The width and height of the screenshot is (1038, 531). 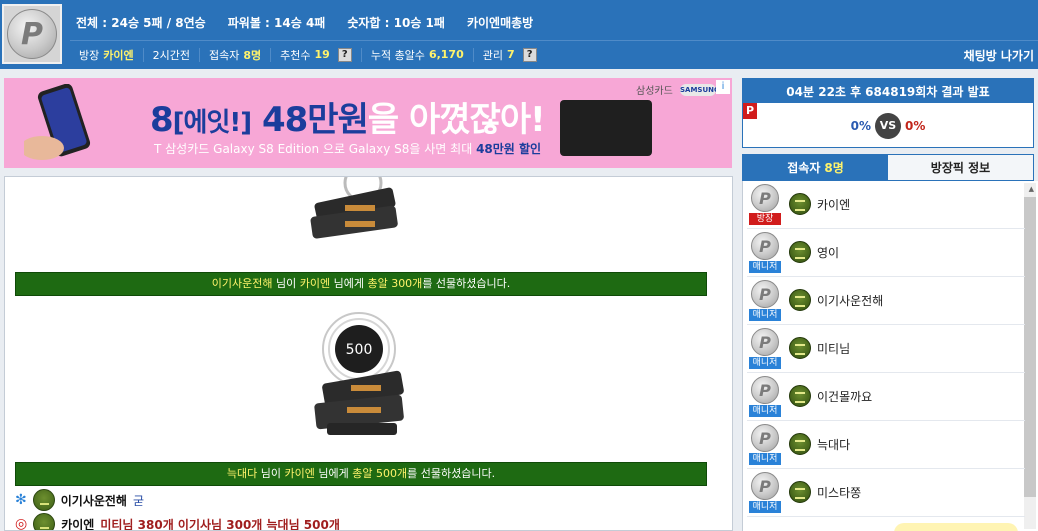 What do you see at coordinates (956, 527) in the screenshot?
I see `notice-pill` at bounding box center [956, 527].